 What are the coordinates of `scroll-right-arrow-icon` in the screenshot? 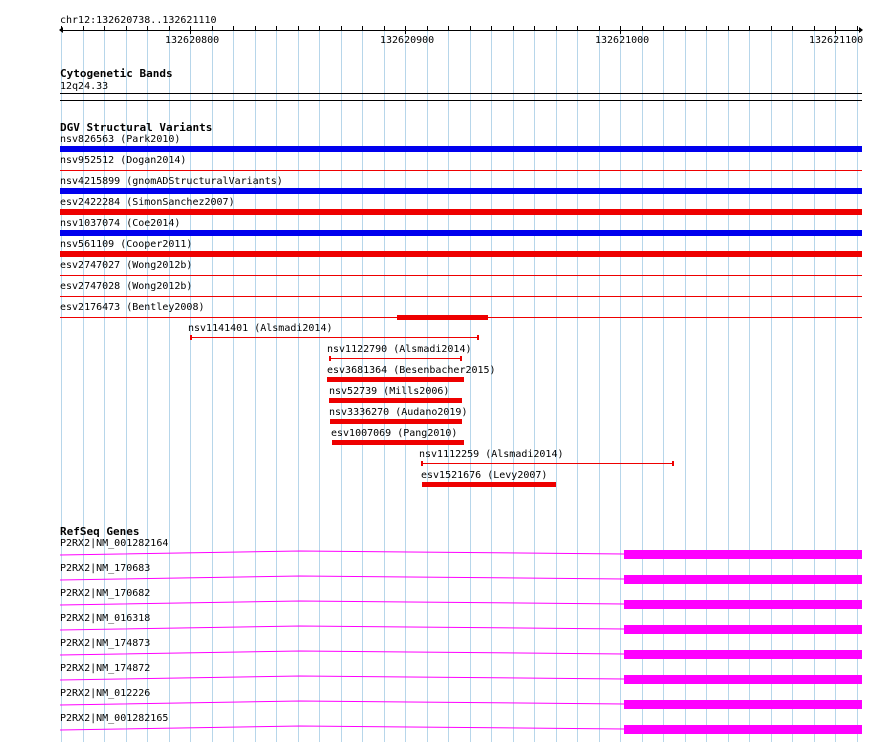 It's located at (861, 30).